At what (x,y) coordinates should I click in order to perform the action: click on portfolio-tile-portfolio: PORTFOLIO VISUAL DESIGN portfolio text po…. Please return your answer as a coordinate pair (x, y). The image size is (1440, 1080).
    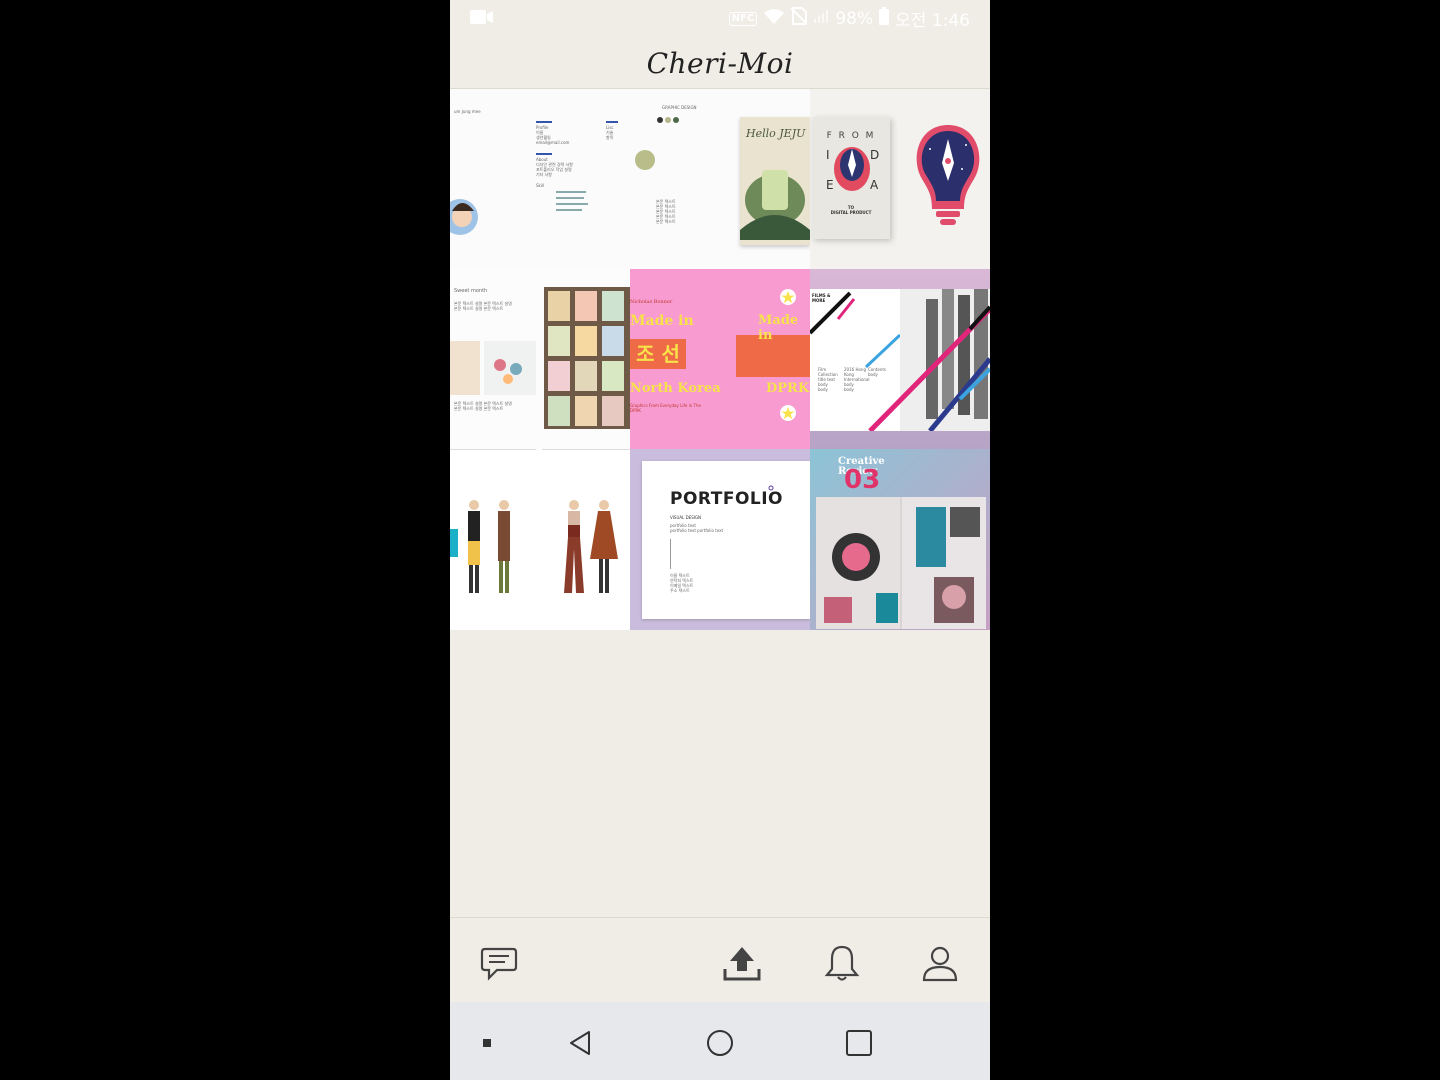
    Looking at the image, I should click on (720, 539).